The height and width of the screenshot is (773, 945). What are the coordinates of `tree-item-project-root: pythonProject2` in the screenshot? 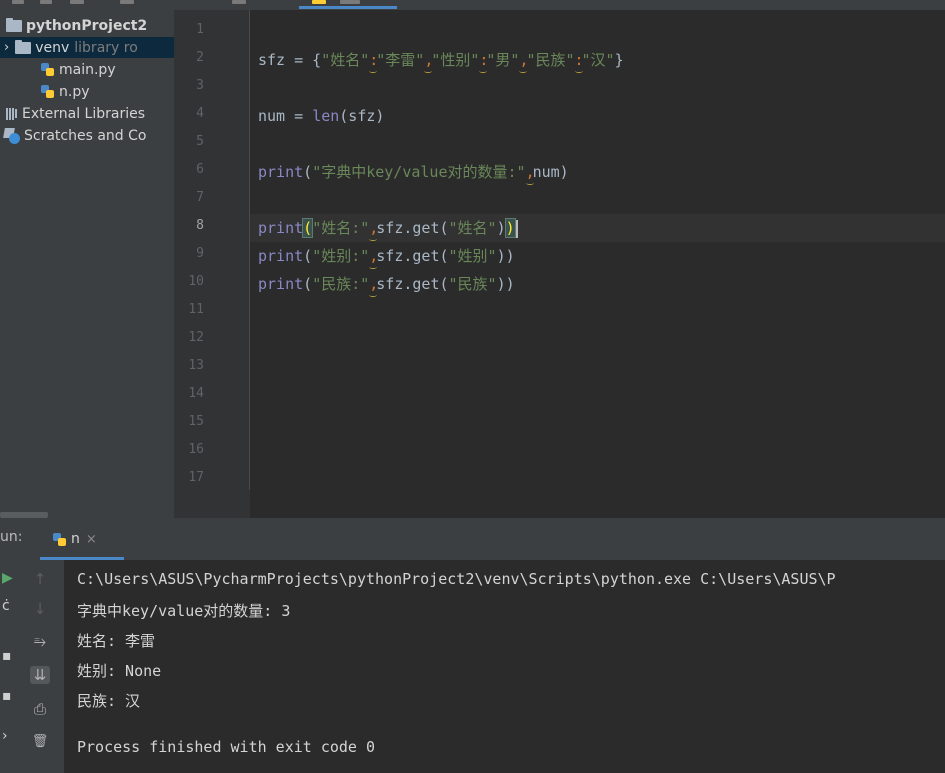 It's located at (76, 25).